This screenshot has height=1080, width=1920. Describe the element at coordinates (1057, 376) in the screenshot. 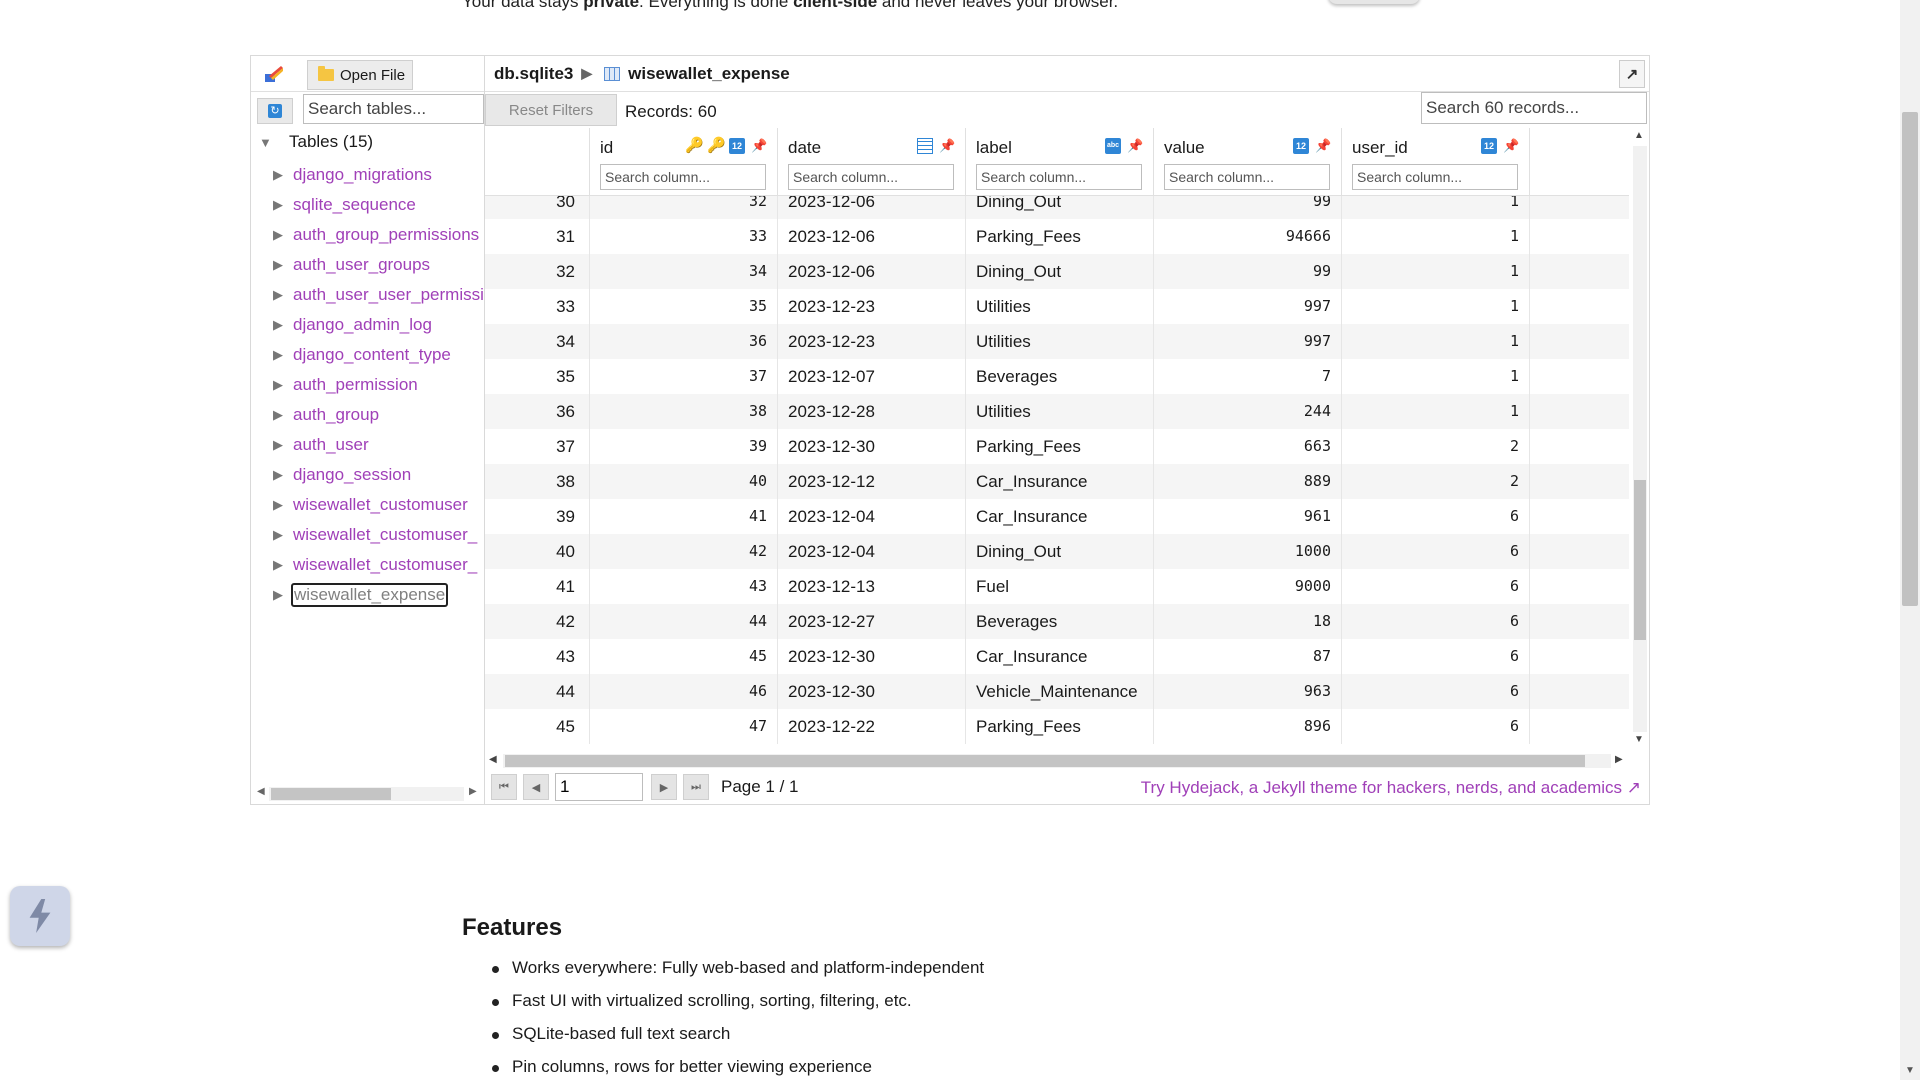

I see `table-row: 35 37 2023-12-07 Beverages 7 1` at that location.